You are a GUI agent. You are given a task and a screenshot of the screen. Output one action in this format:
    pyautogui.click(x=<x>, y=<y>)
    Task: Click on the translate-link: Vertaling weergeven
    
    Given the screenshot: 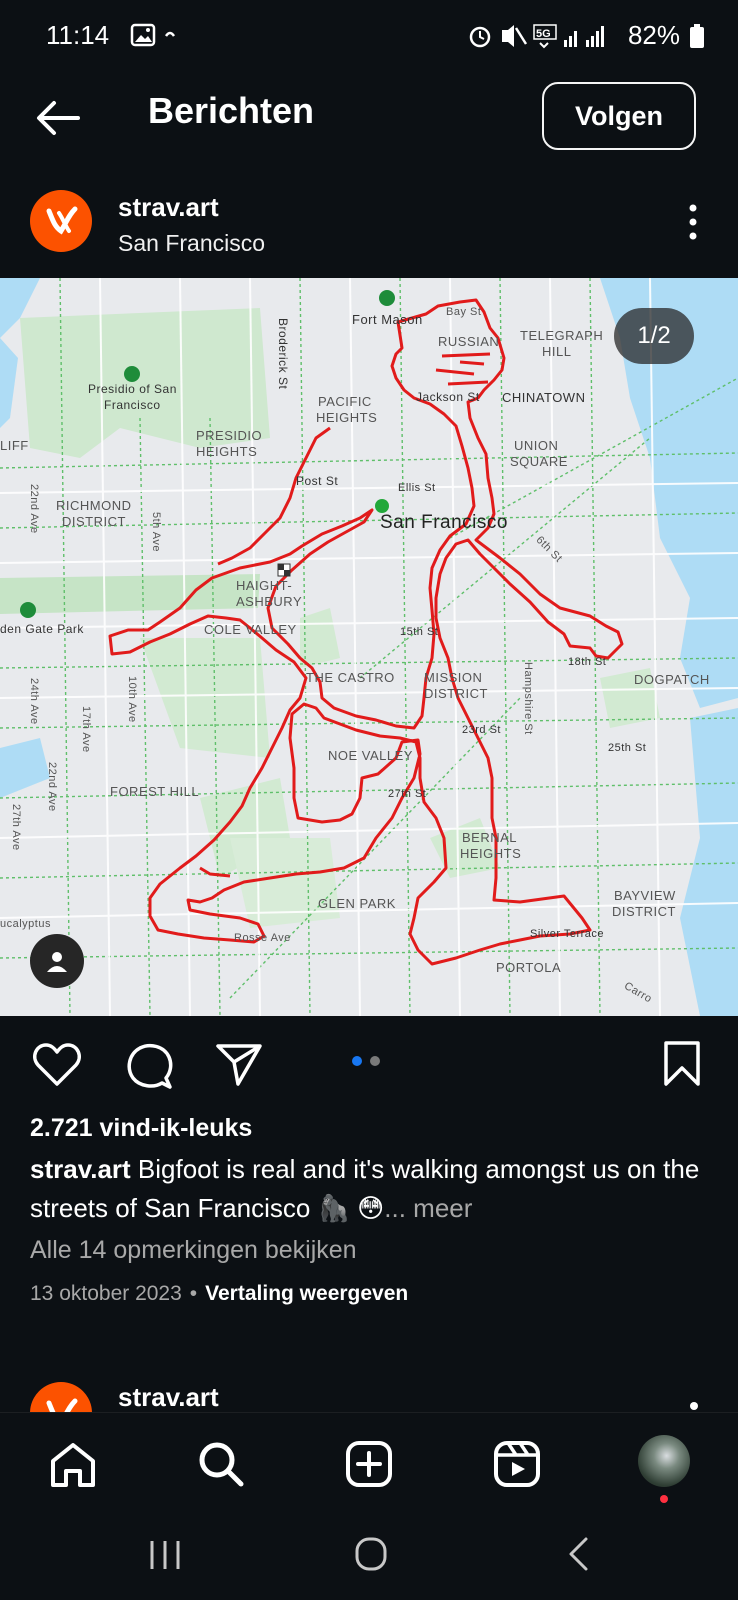 What is the action you would take?
    pyautogui.click(x=306, y=1293)
    